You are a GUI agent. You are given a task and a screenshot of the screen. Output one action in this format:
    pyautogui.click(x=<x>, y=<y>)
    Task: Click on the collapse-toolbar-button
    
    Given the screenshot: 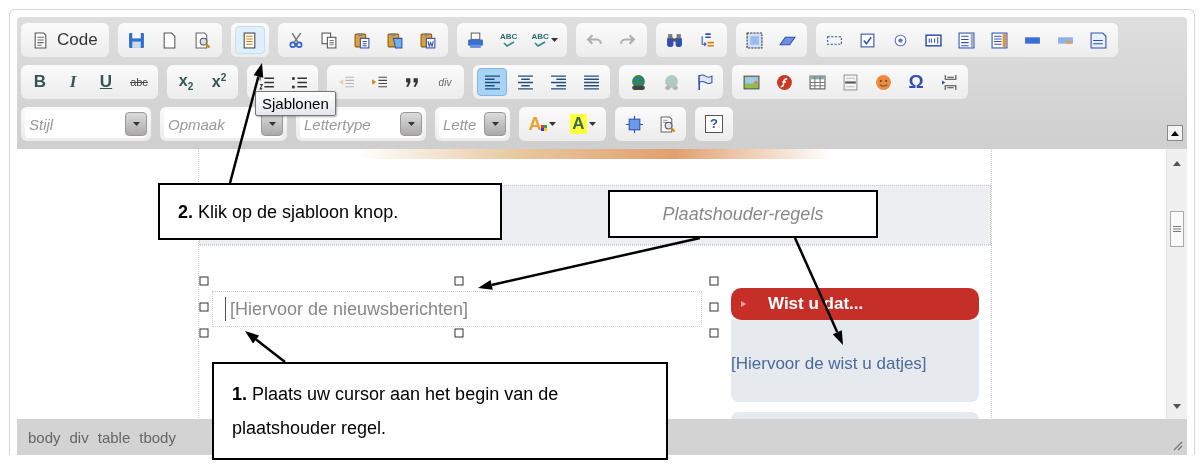 What is the action you would take?
    pyautogui.click(x=1175, y=133)
    